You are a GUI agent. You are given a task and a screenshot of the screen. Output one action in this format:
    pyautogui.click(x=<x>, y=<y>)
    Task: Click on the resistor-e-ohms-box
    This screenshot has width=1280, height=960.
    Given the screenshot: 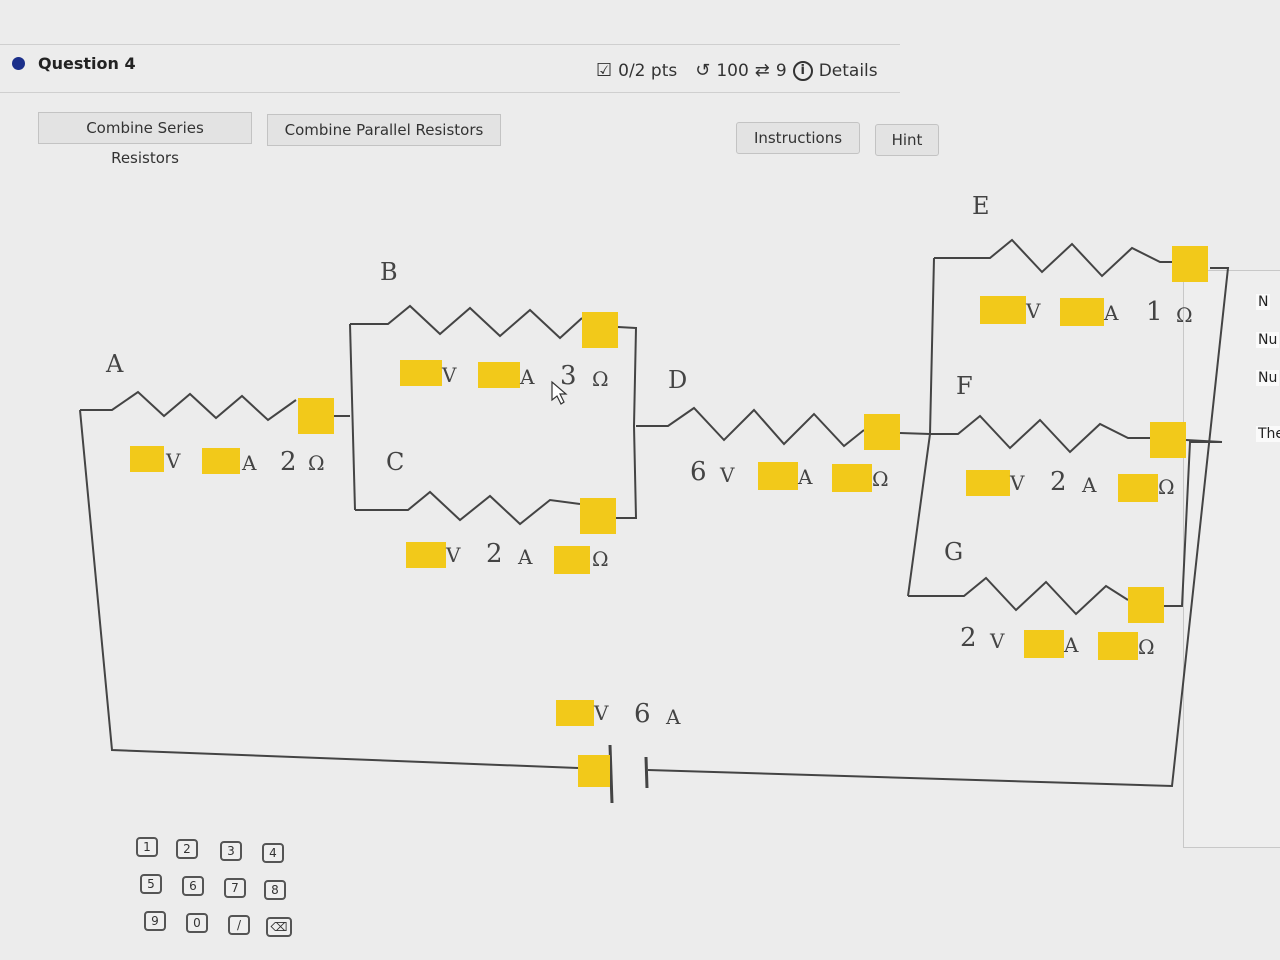 What is the action you would take?
    pyautogui.click(x=1190, y=264)
    